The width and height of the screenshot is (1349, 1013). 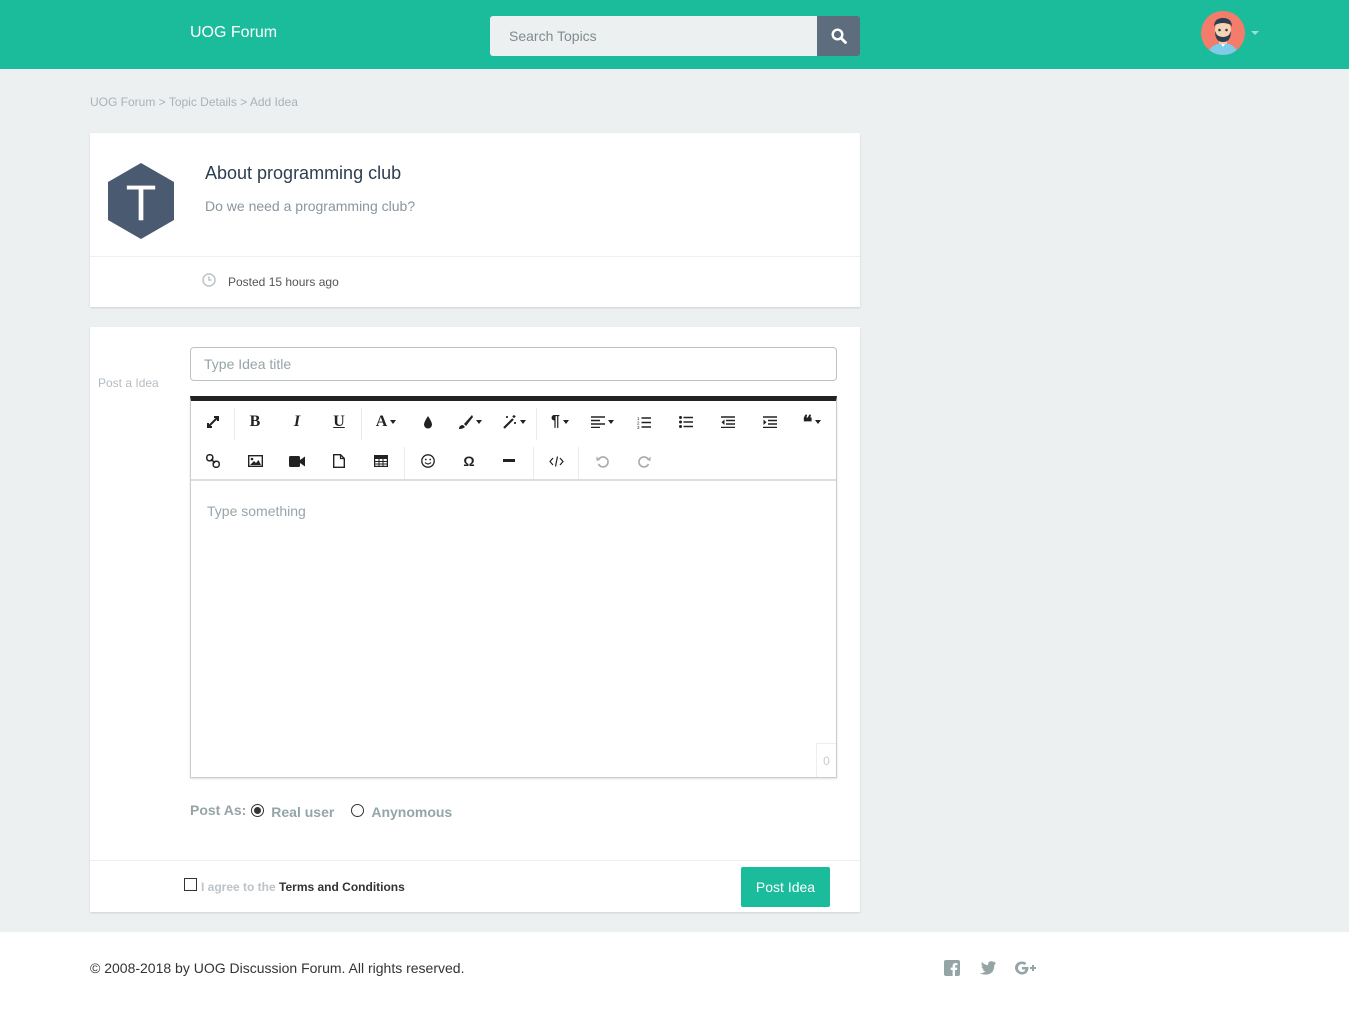 What do you see at coordinates (826, 760) in the screenshot?
I see `character-counter: 0` at bounding box center [826, 760].